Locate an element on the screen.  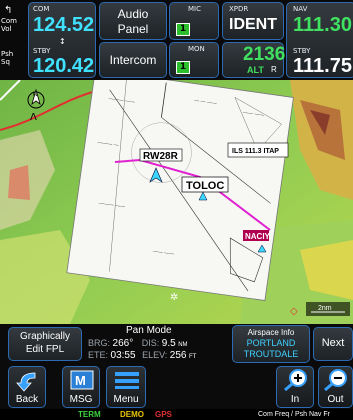
edit-fpl-label: Edit FPL is located at coordinates (45, 349).